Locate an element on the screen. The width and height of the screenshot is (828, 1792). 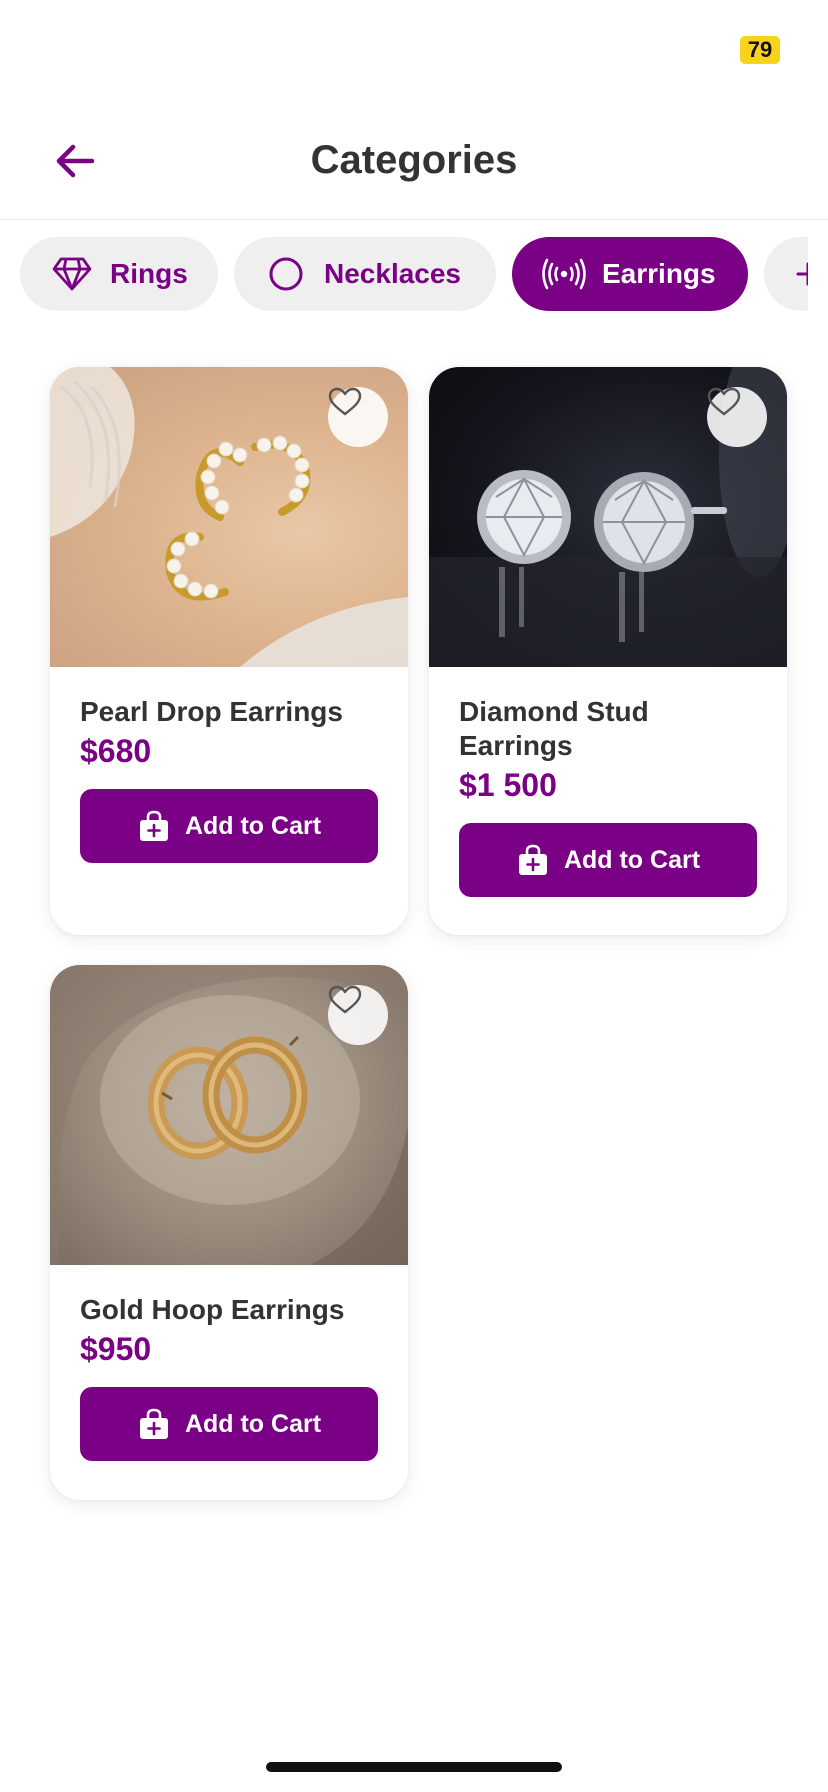
product-price: $680 is located at coordinates (116, 751).